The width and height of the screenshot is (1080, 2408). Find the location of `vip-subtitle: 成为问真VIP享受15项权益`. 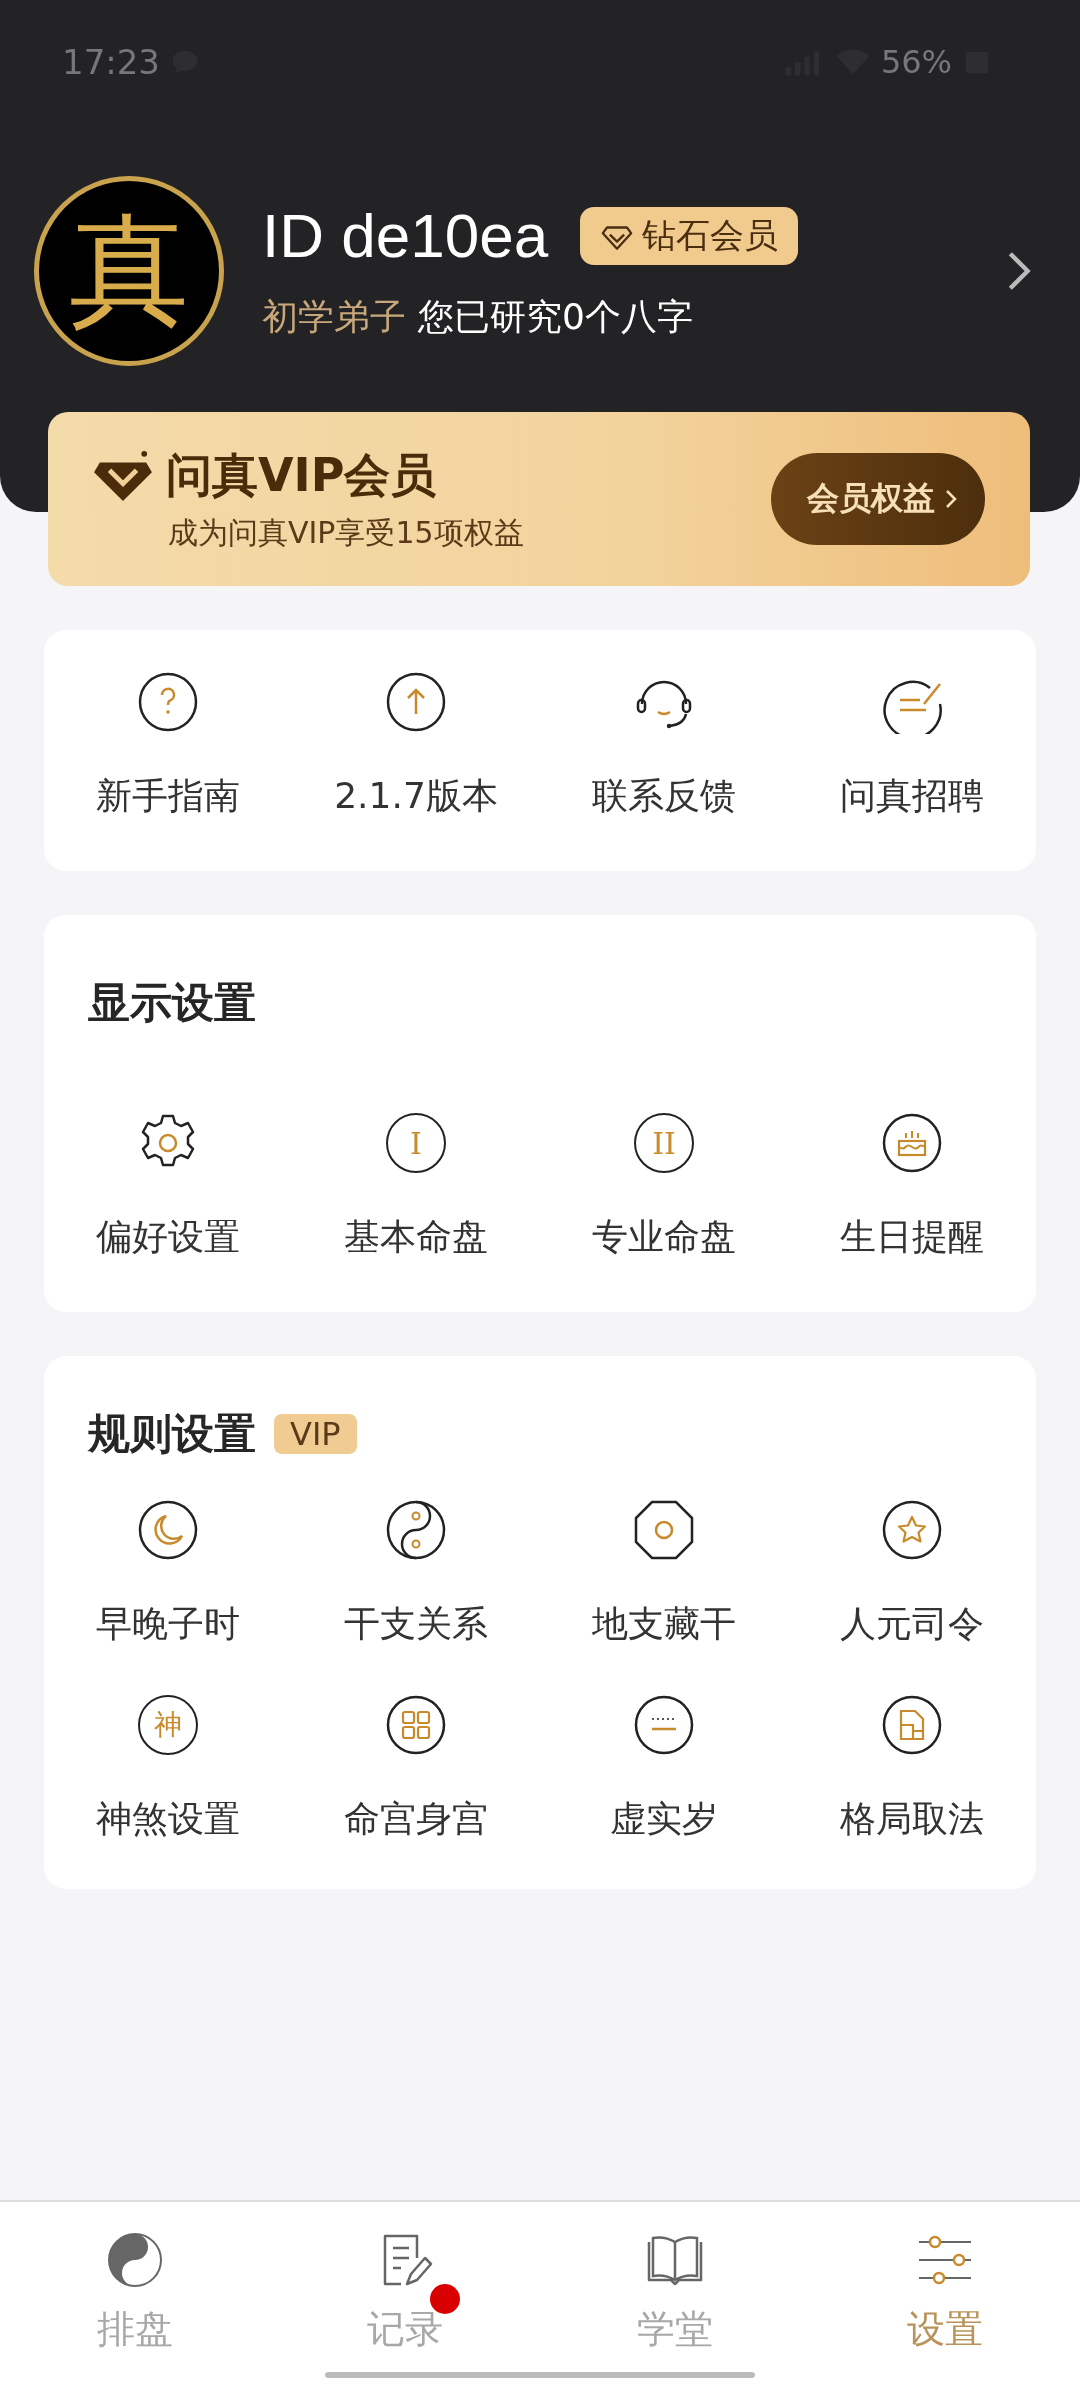

vip-subtitle: 成为问真VIP享受15项权益 is located at coordinates (346, 532).